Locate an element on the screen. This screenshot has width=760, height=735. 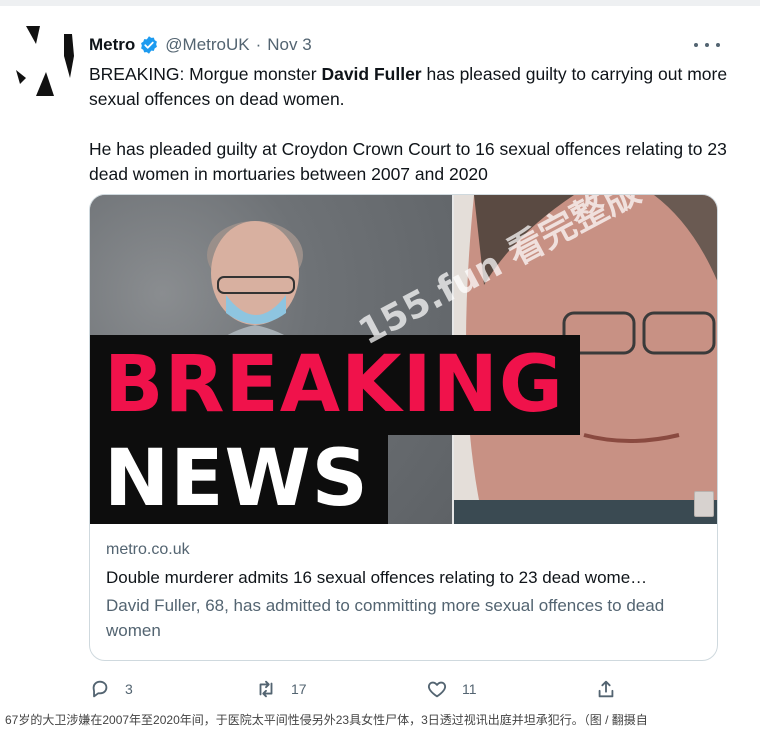
author-name: Metro is located at coordinates (112, 45).